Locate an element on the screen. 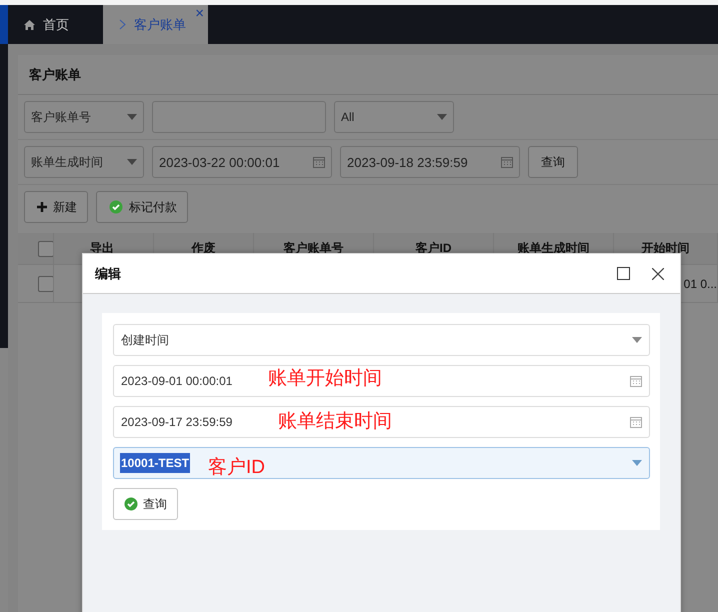 Image resolution: width=718 pixels, height=612 pixels. home-icon is located at coordinates (29, 25).